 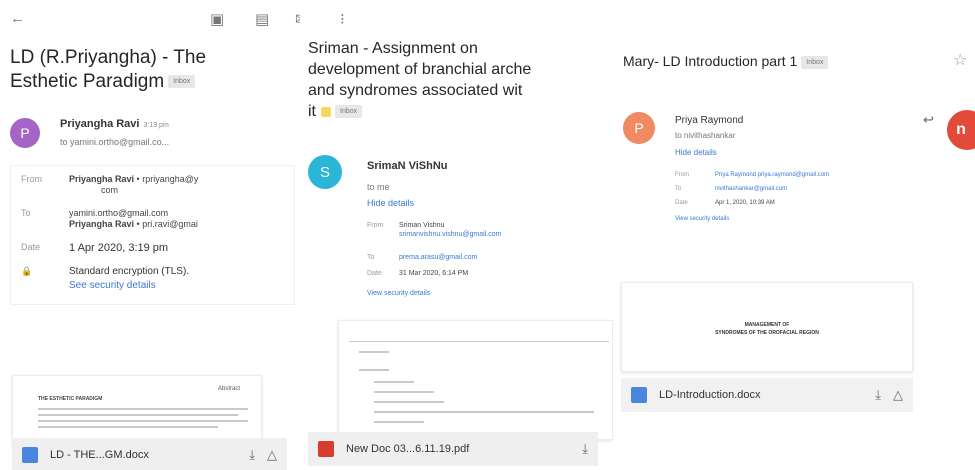 I want to click on sender-name: SrimaN ViShNu, so click(x=407, y=166).